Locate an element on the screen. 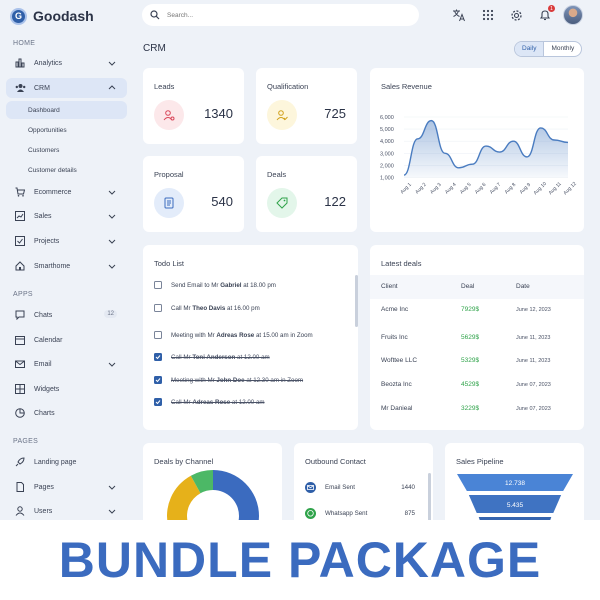  deal-amount: 3229$ is located at coordinates (470, 408).